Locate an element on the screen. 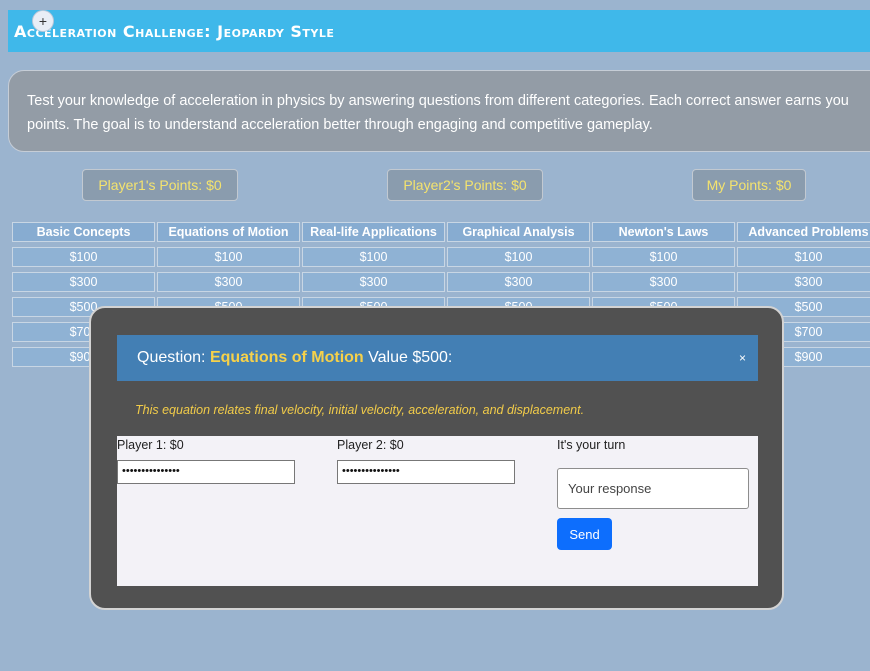 The image size is (870, 671). page-title: Acceleration Challenge: Jeopardy Style is located at coordinates (174, 31).